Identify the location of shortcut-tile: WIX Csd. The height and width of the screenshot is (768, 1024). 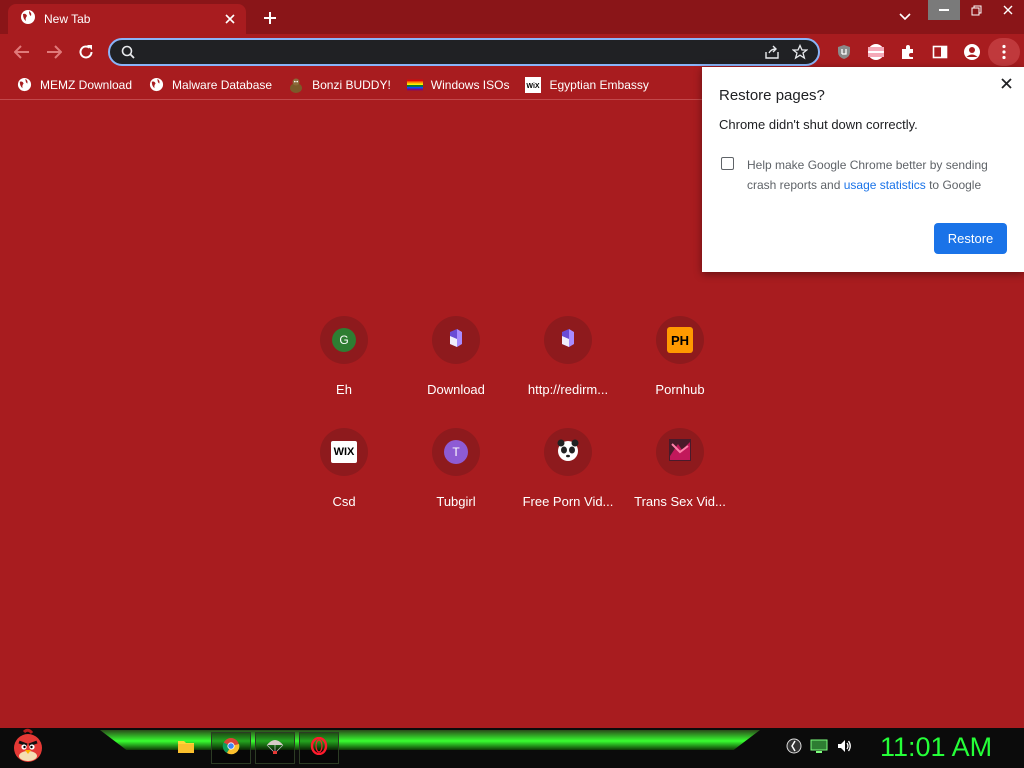
(344, 472).